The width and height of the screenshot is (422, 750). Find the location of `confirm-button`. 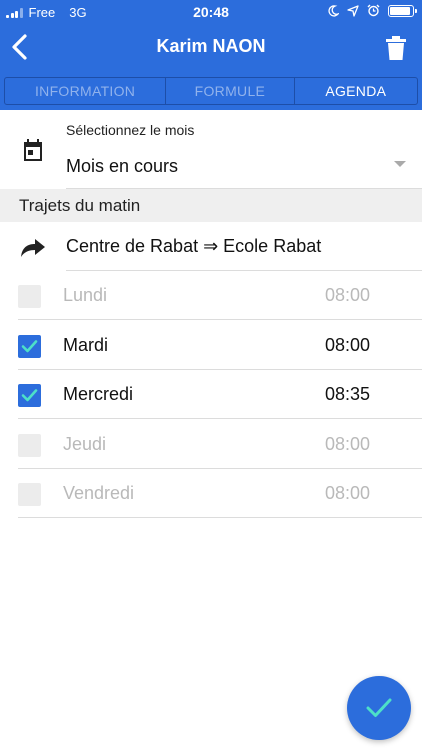

confirm-button is located at coordinates (379, 708).